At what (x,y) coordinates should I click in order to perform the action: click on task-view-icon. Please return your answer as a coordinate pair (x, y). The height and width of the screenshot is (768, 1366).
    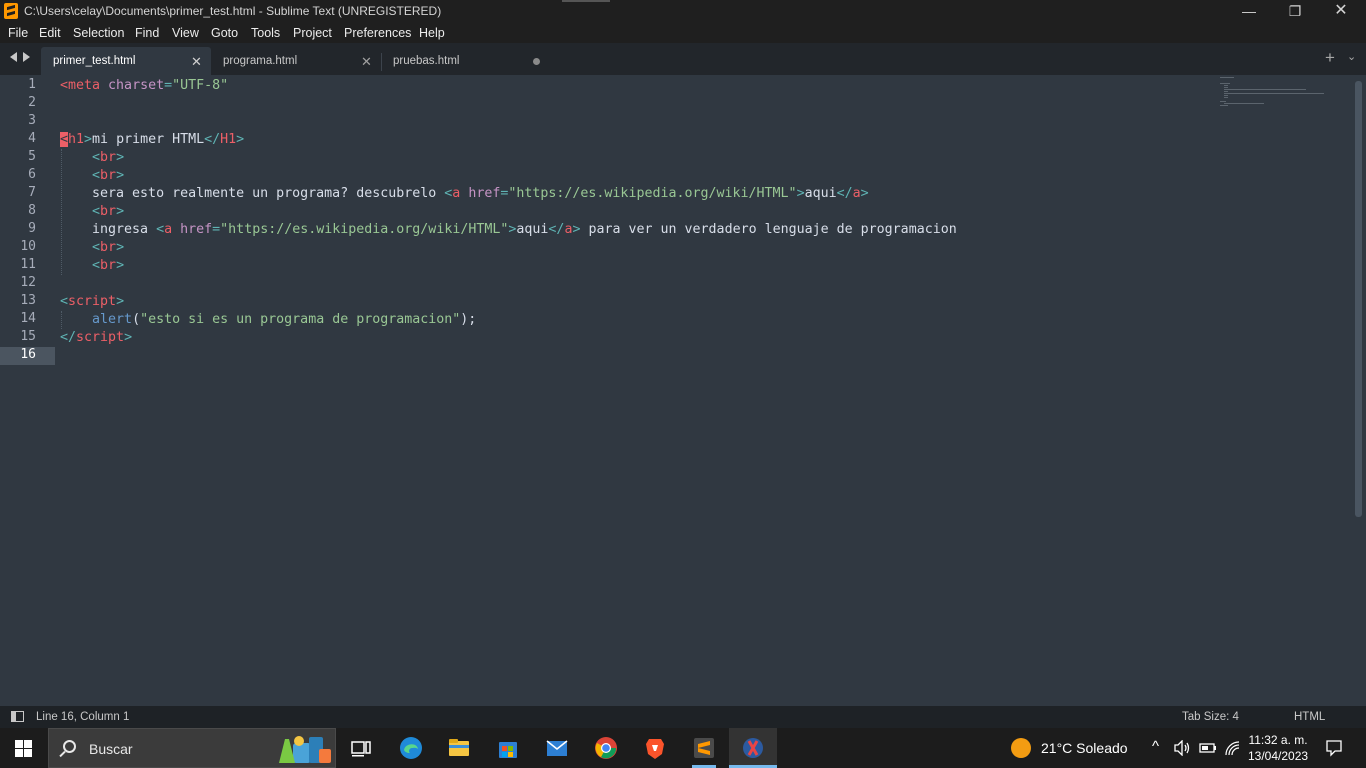
    Looking at the image, I should click on (361, 748).